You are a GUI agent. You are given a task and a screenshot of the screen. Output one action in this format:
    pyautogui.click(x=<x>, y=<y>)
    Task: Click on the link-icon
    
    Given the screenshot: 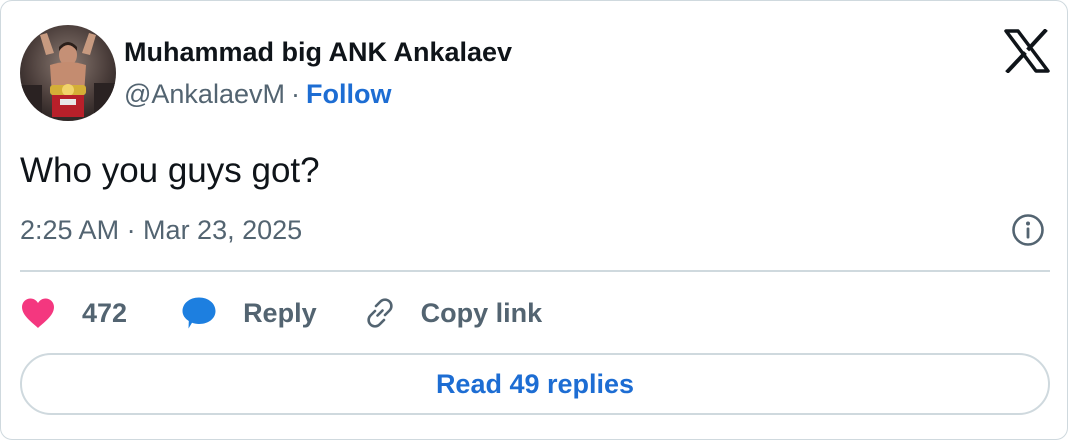 What is the action you would take?
    pyautogui.click(x=379, y=313)
    